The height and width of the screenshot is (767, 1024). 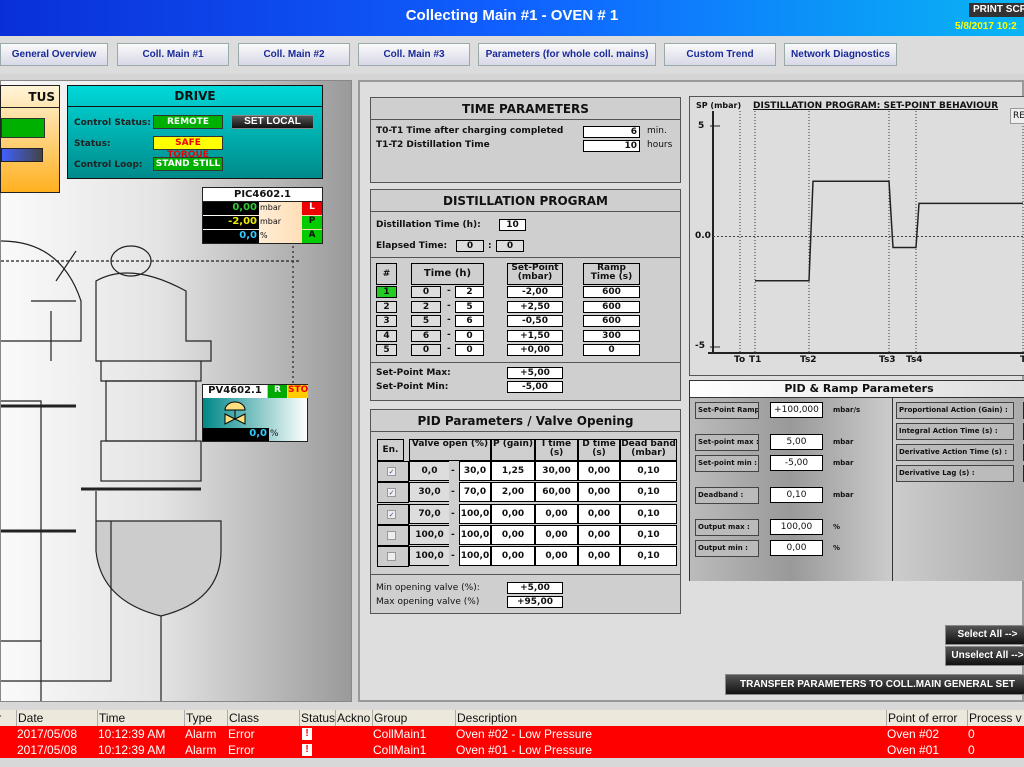 I want to click on alarm-status-icon: !, so click(x=307, y=750).